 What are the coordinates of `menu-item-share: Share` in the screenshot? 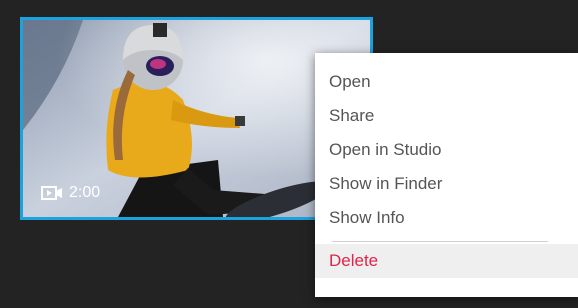 It's located at (446, 116).